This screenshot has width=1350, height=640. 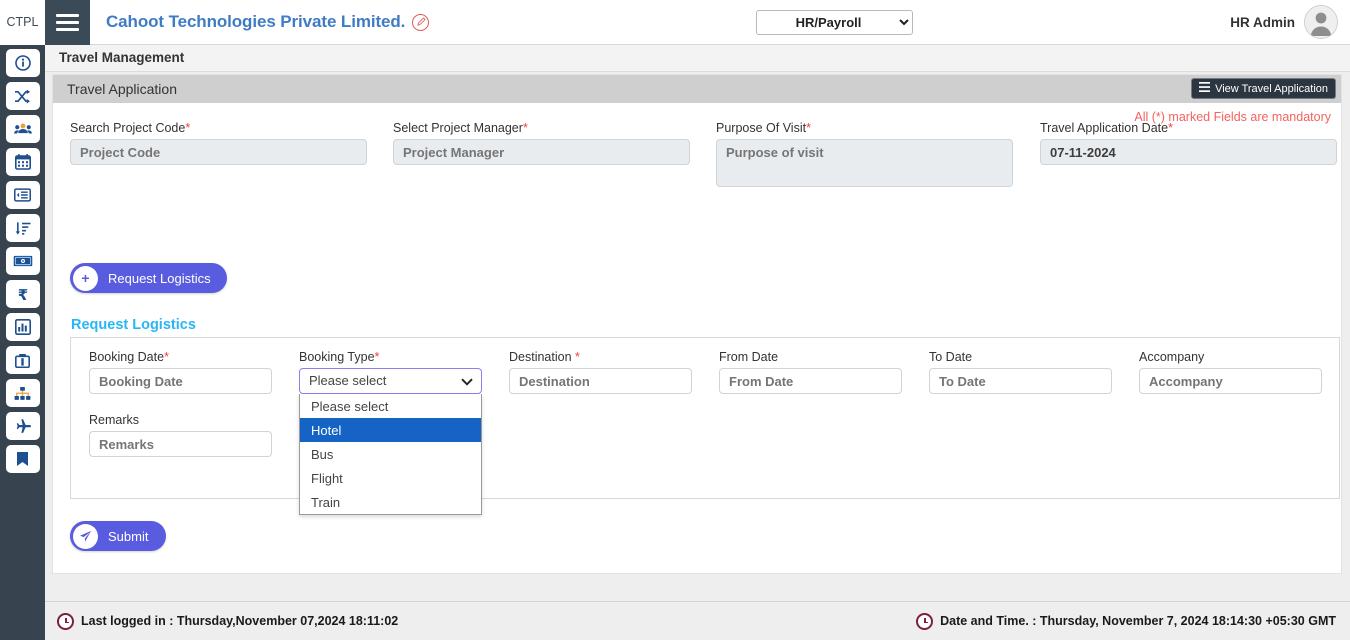 What do you see at coordinates (864, 163) in the screenshot?
I see `purpose-textarea` at bounding box center [864, 163].